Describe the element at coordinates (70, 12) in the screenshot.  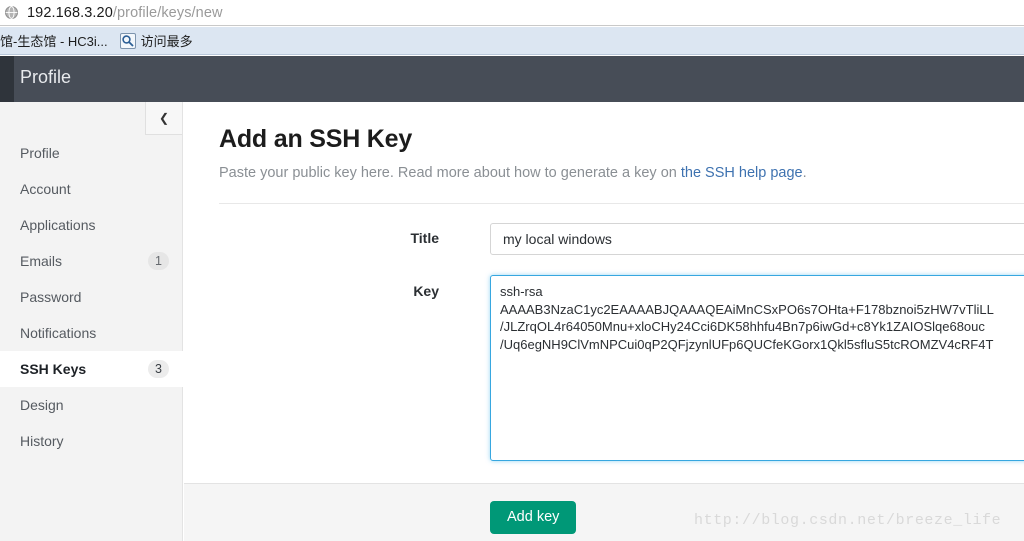
I see `url-host: 192.168.3.20` at that location.